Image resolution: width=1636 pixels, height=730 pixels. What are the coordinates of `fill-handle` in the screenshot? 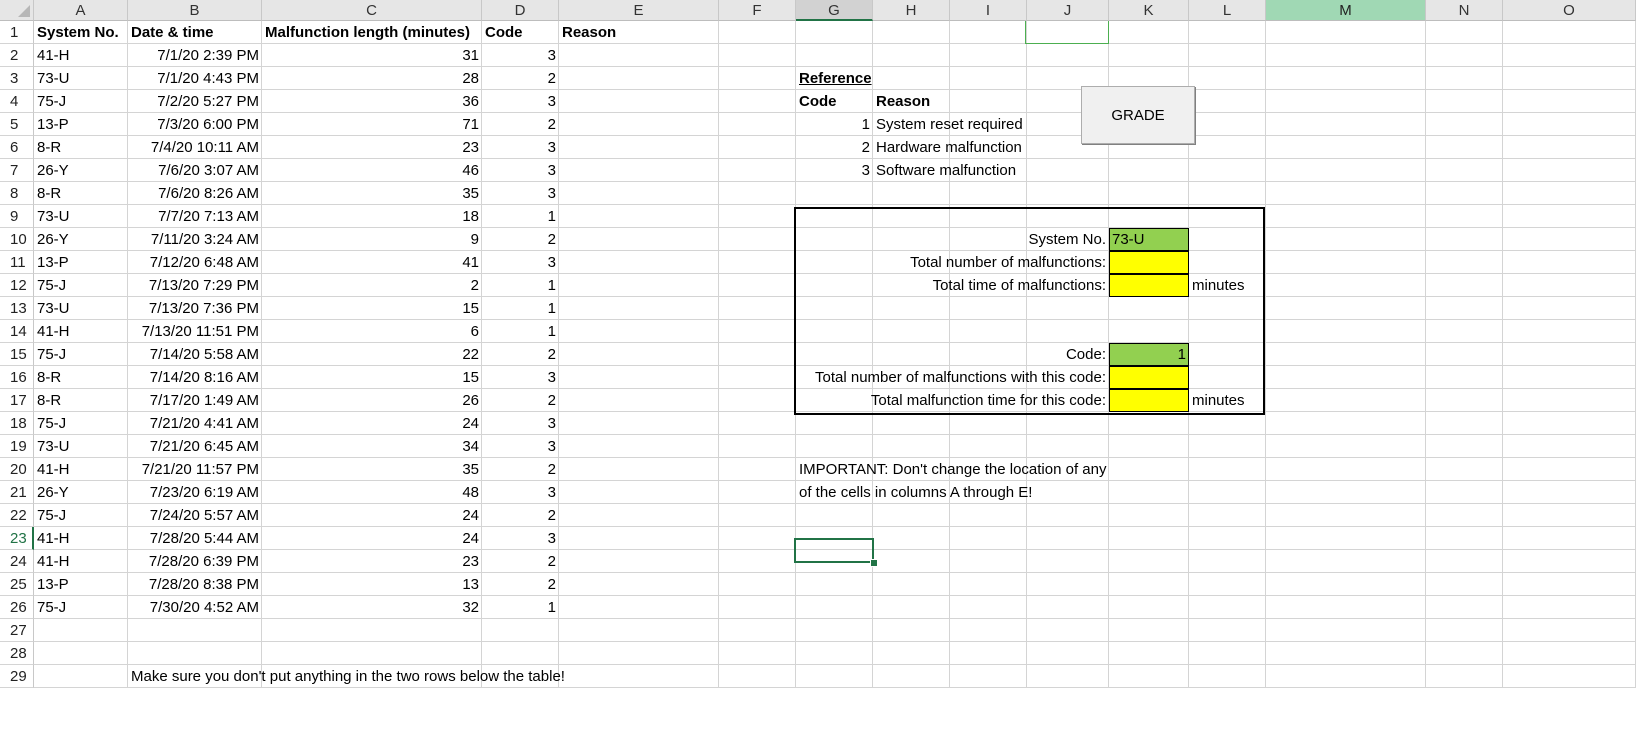 It's located at (874, 563).